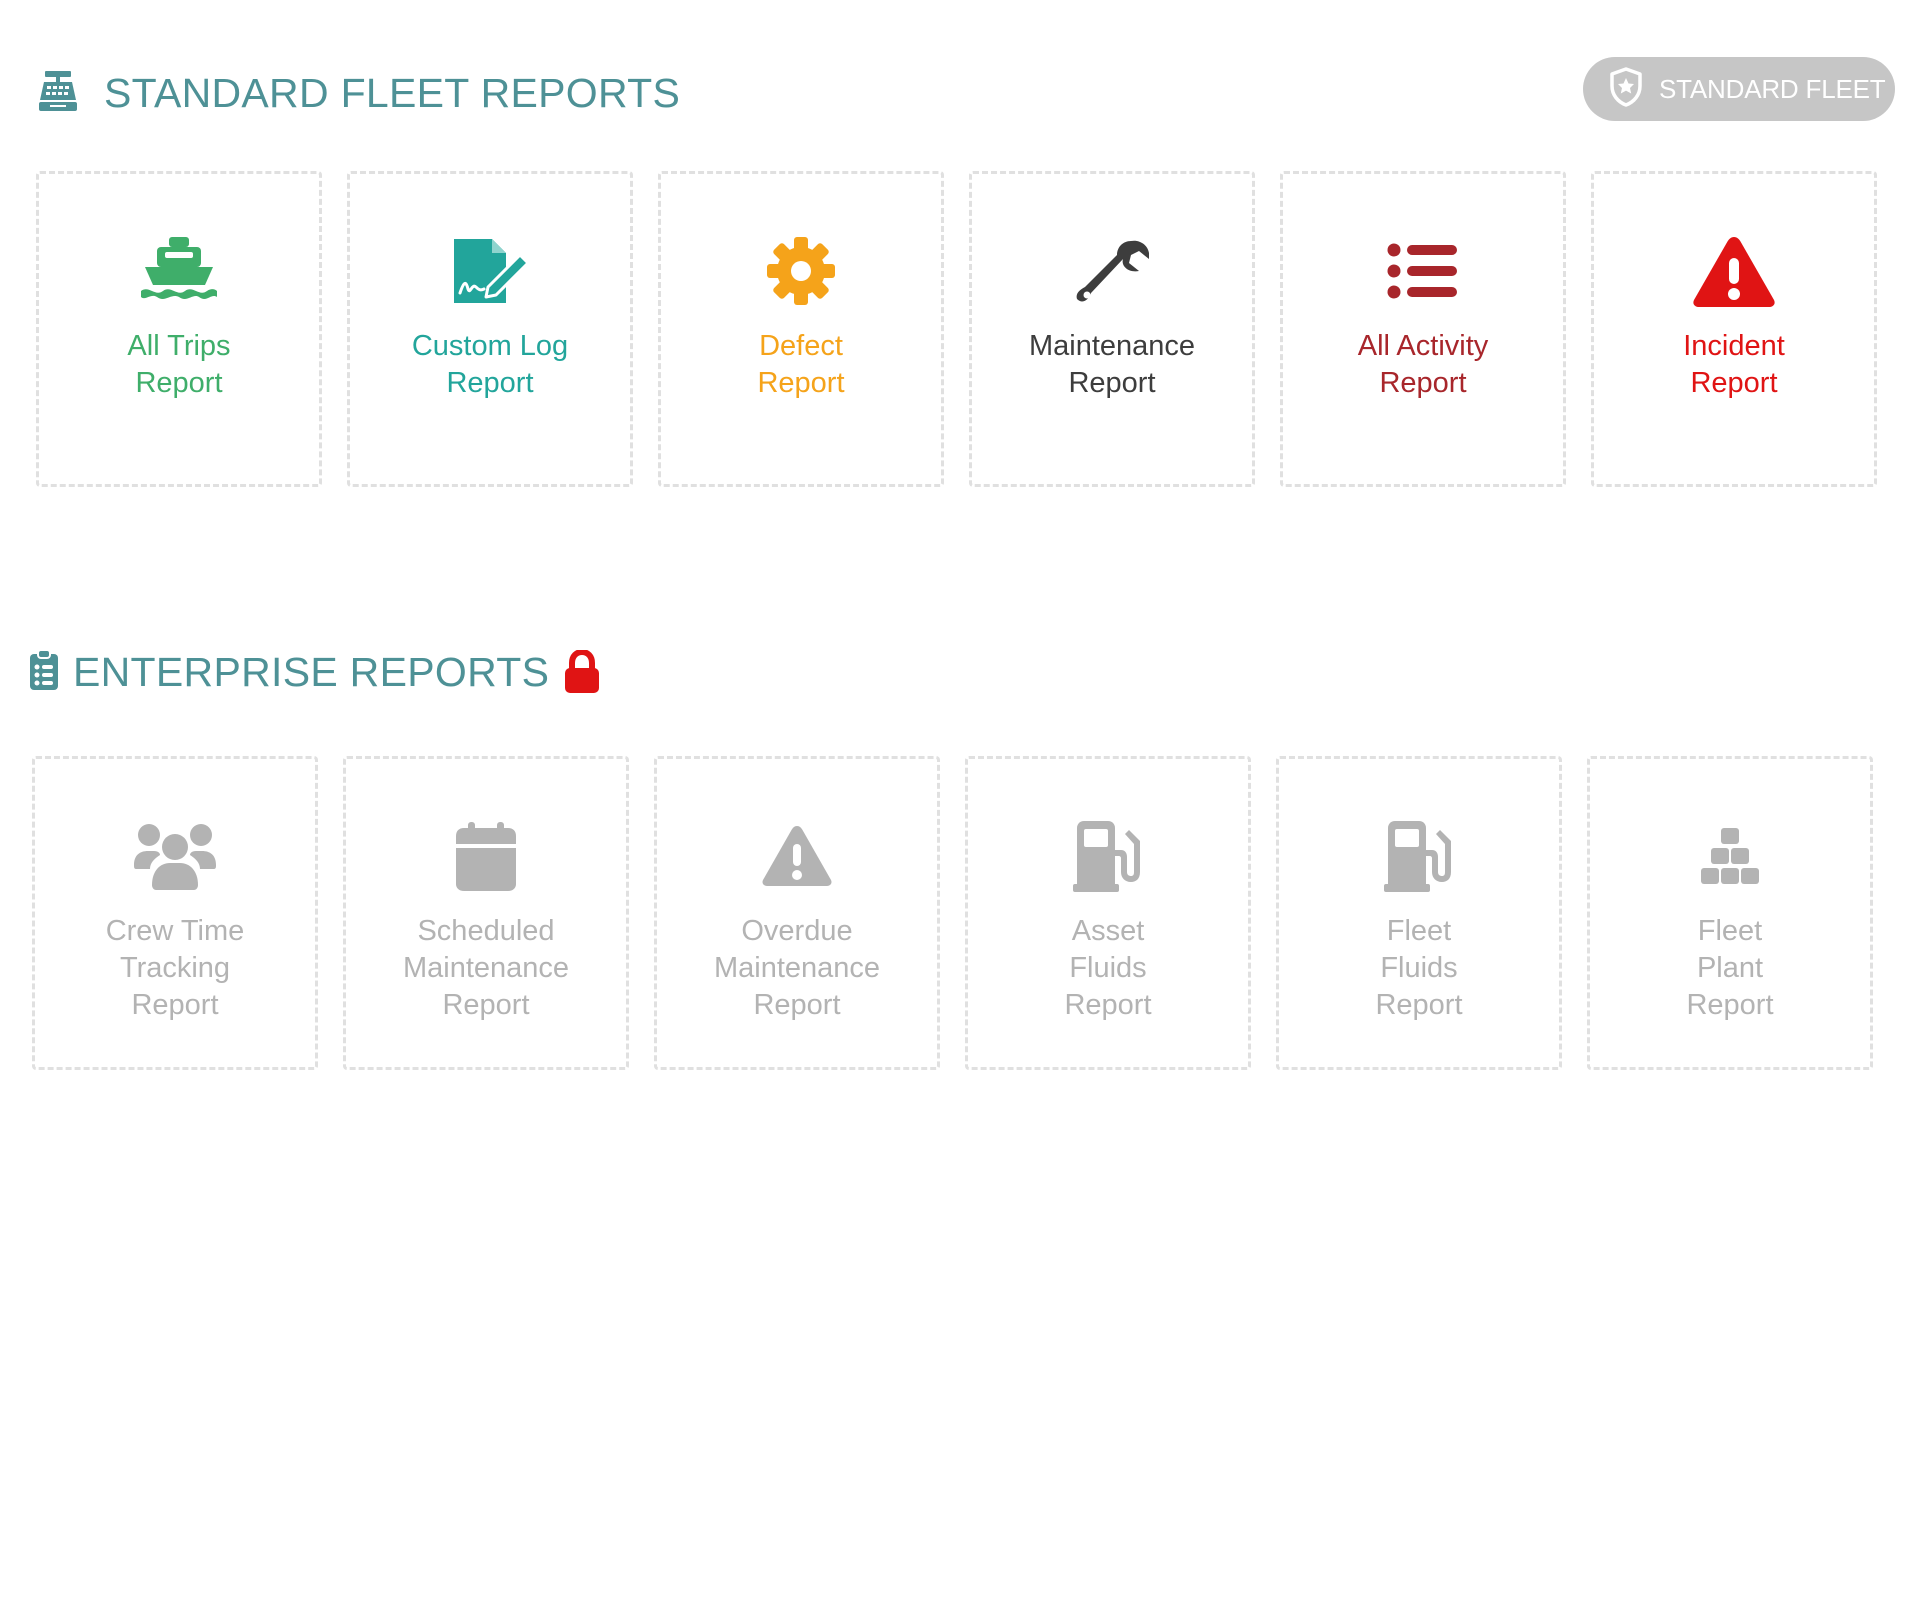 Image resolution: width=1918 pixels, height=1598 pixels. I want to click on fleet-fluids-report-label: Fleet Fluids Report, so click(1419, 968).